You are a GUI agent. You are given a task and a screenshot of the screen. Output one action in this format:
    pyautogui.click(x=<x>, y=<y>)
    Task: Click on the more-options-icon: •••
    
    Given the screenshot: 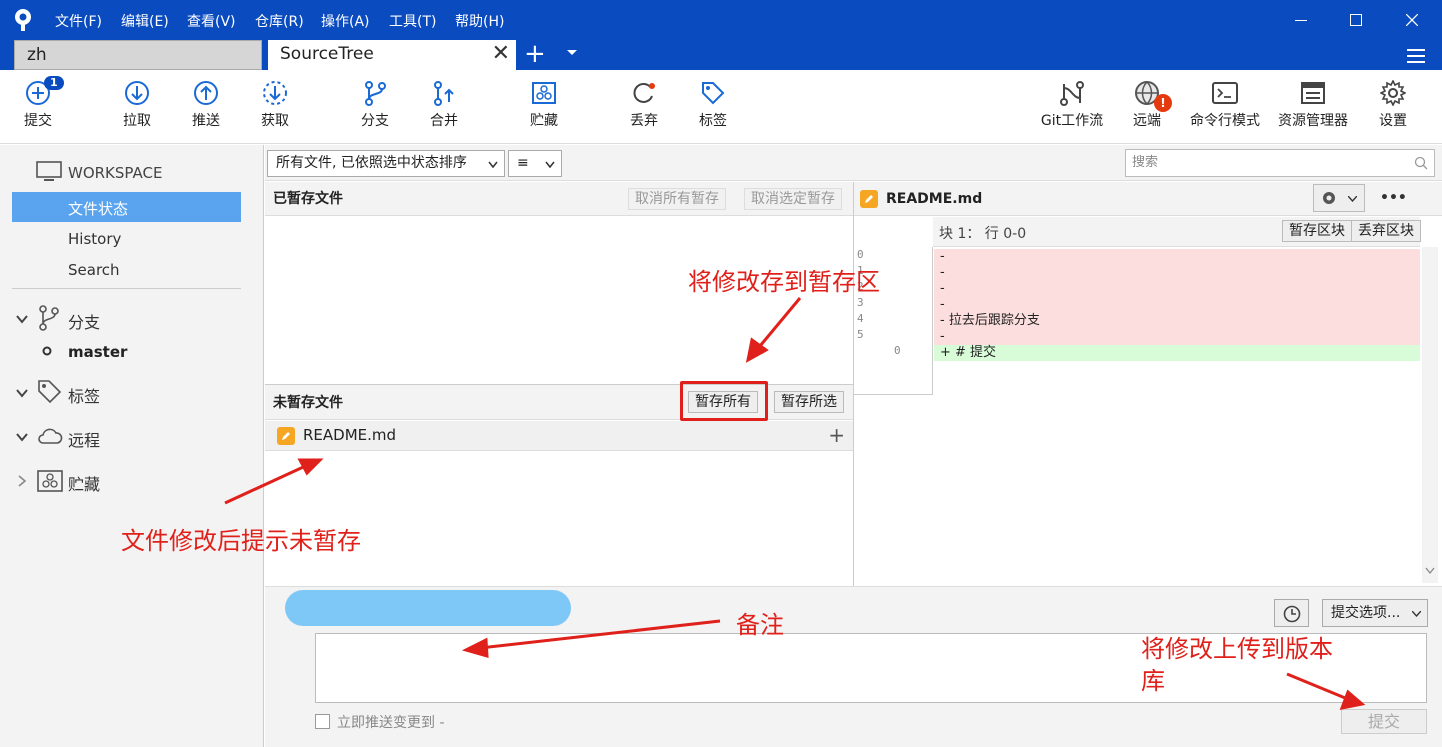 What is the action you would take?
    pyautogui.click(x=1393, y=198)
    